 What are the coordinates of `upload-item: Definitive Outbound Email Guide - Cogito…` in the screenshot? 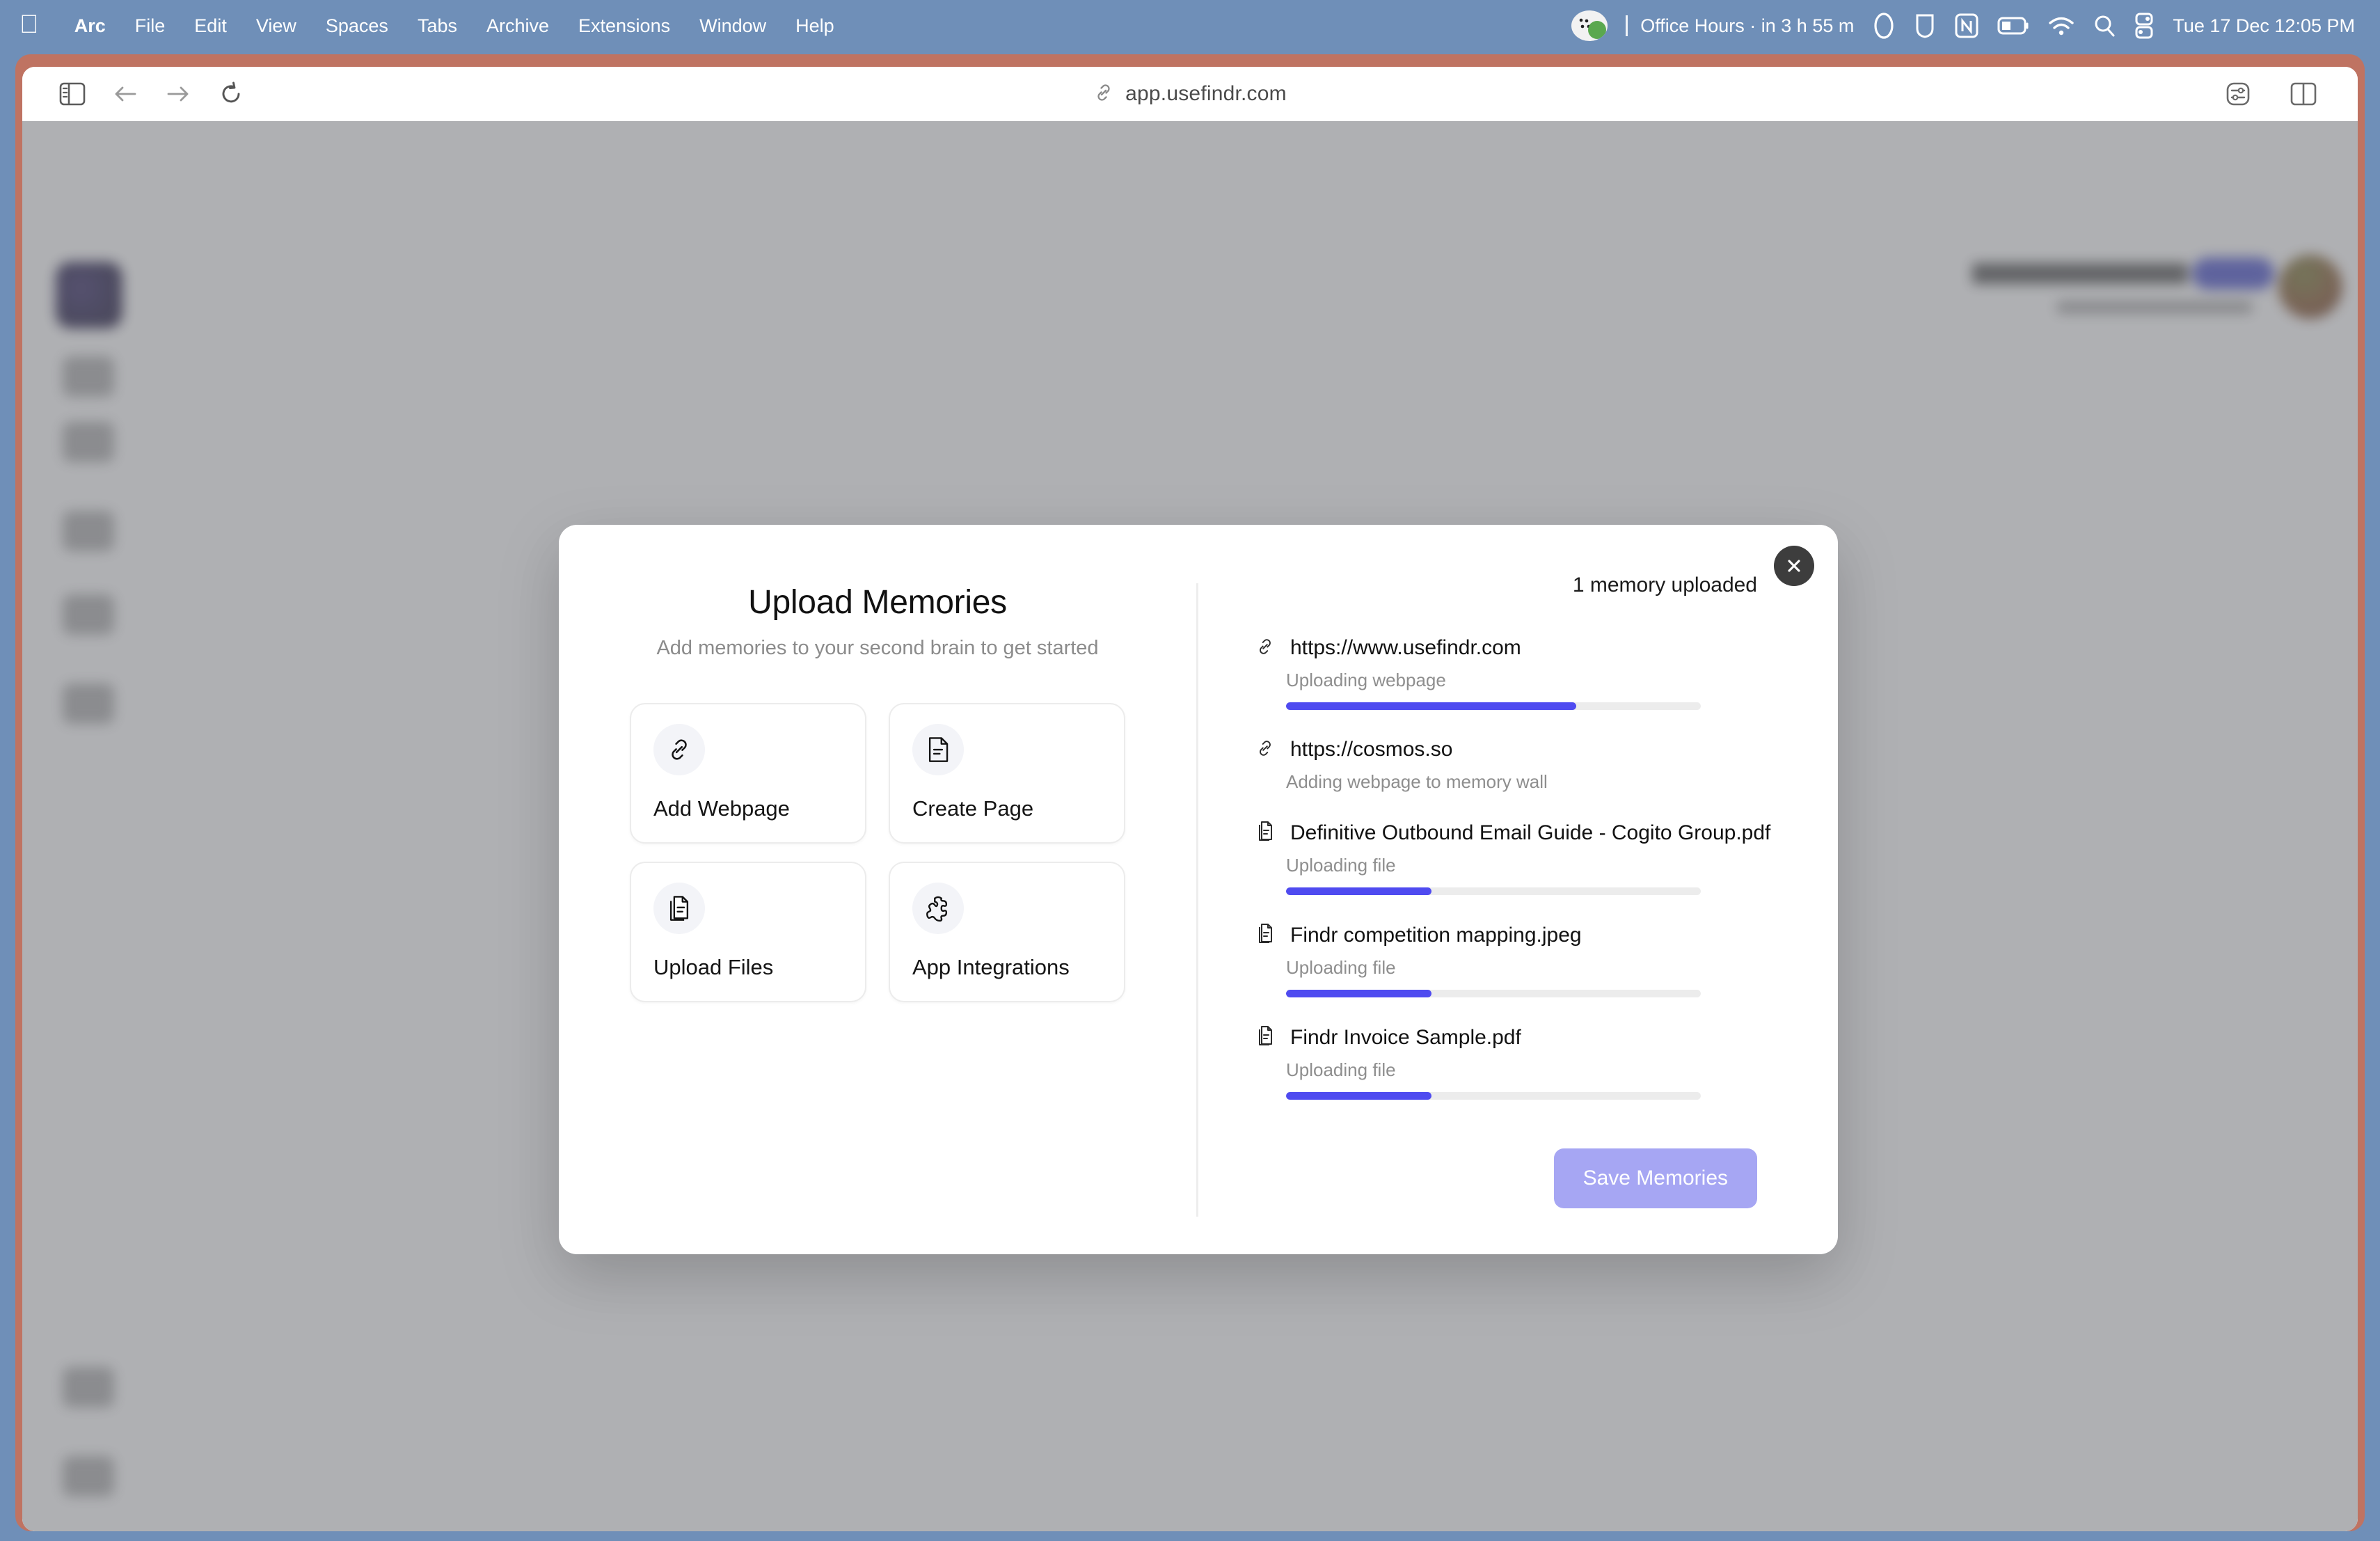 It's located at (1513, 858).